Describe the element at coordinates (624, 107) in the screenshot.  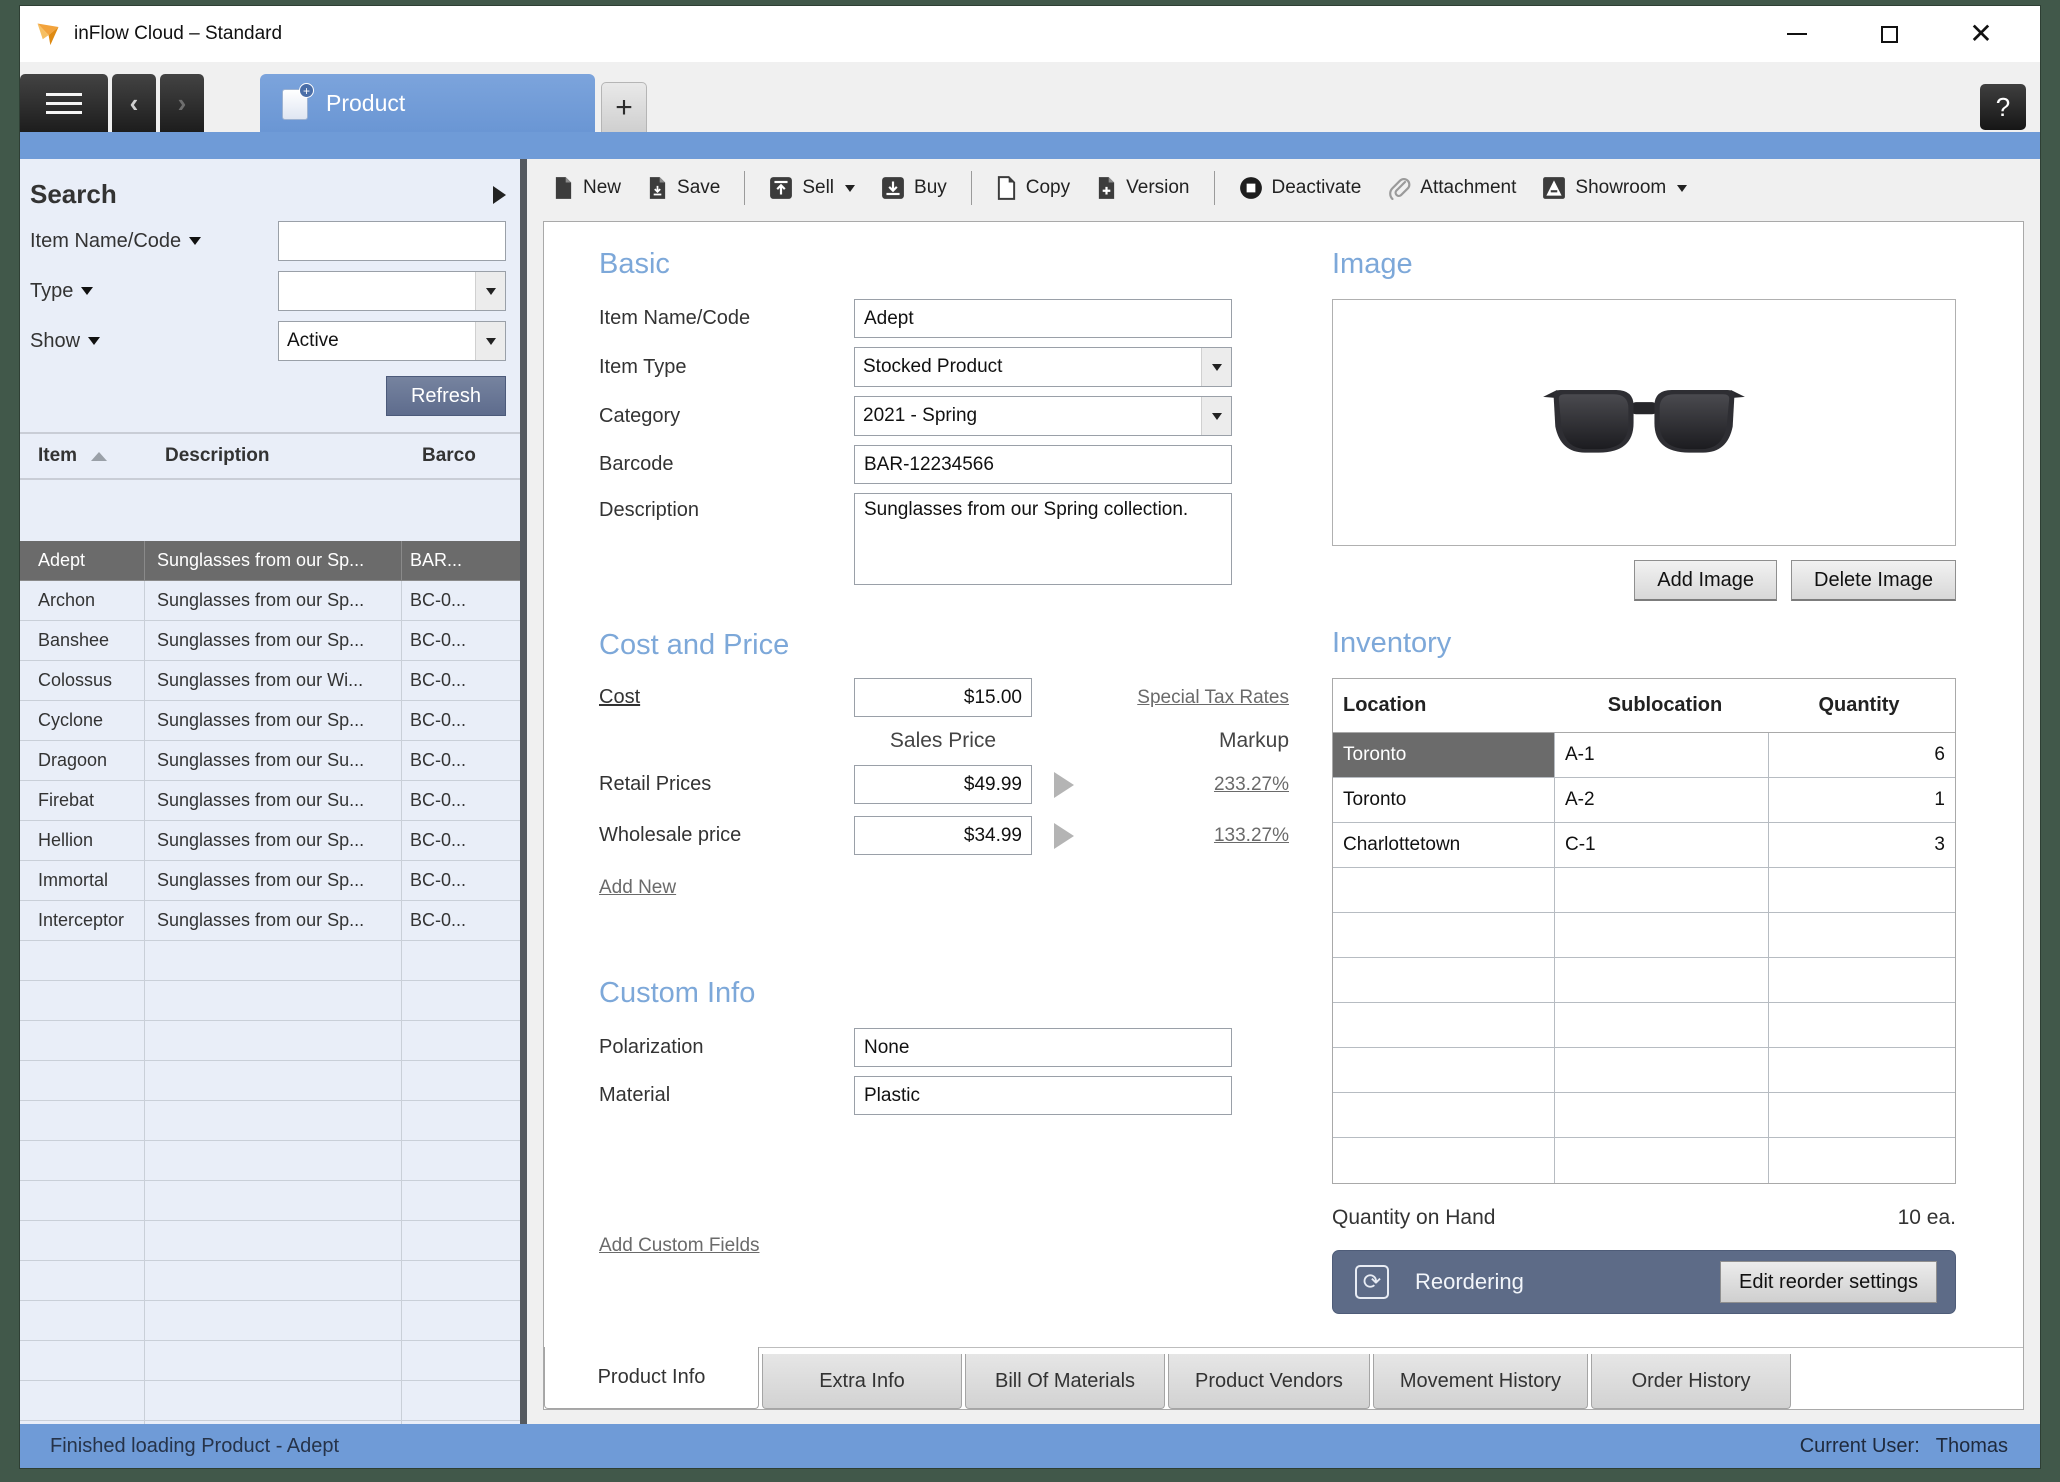
I see `new-tab-button: +` at that location.